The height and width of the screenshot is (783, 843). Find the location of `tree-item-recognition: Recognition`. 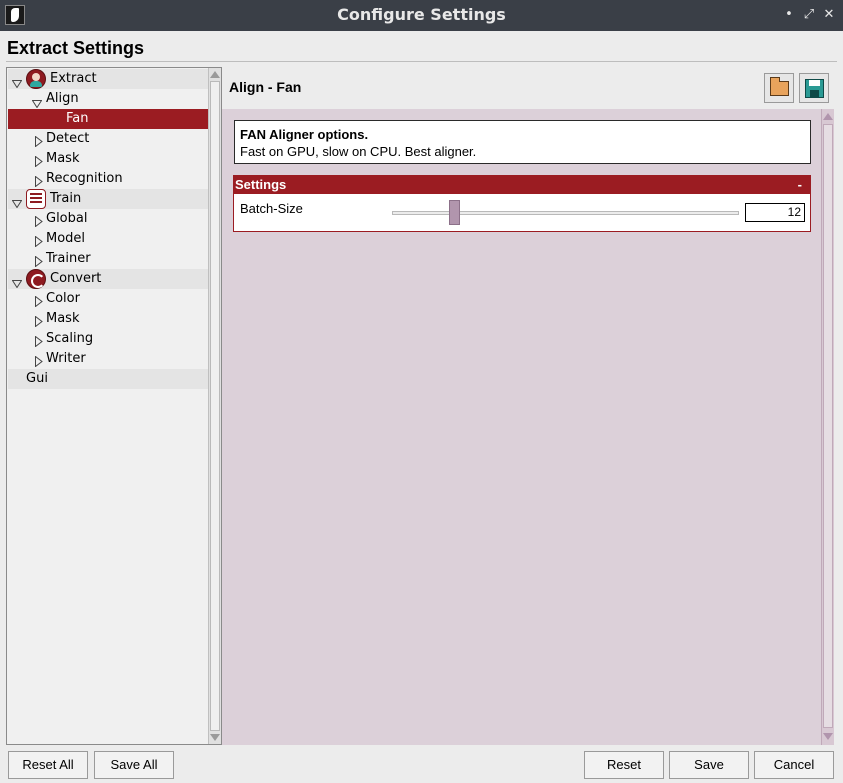

tree-item-recognition: Recognition is located at coordinates (108, 179).